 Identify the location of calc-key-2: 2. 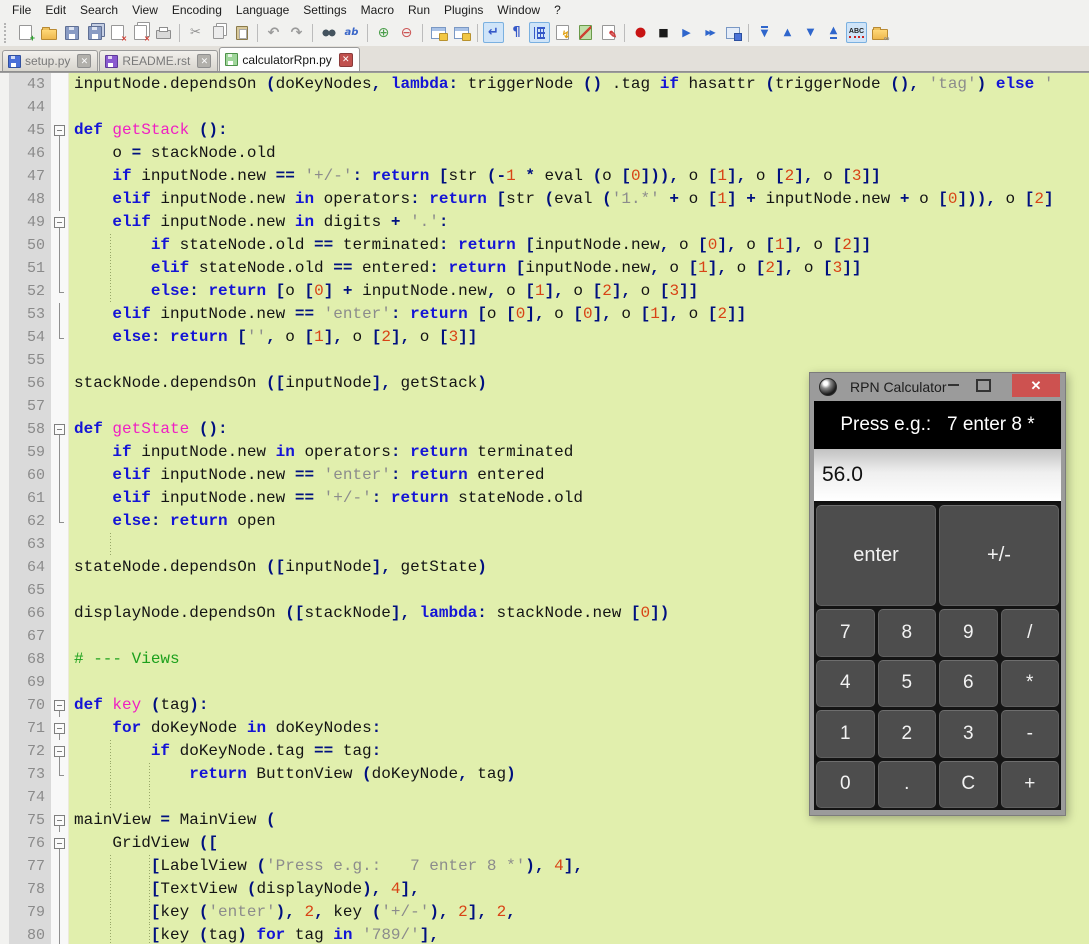
(906, 734).